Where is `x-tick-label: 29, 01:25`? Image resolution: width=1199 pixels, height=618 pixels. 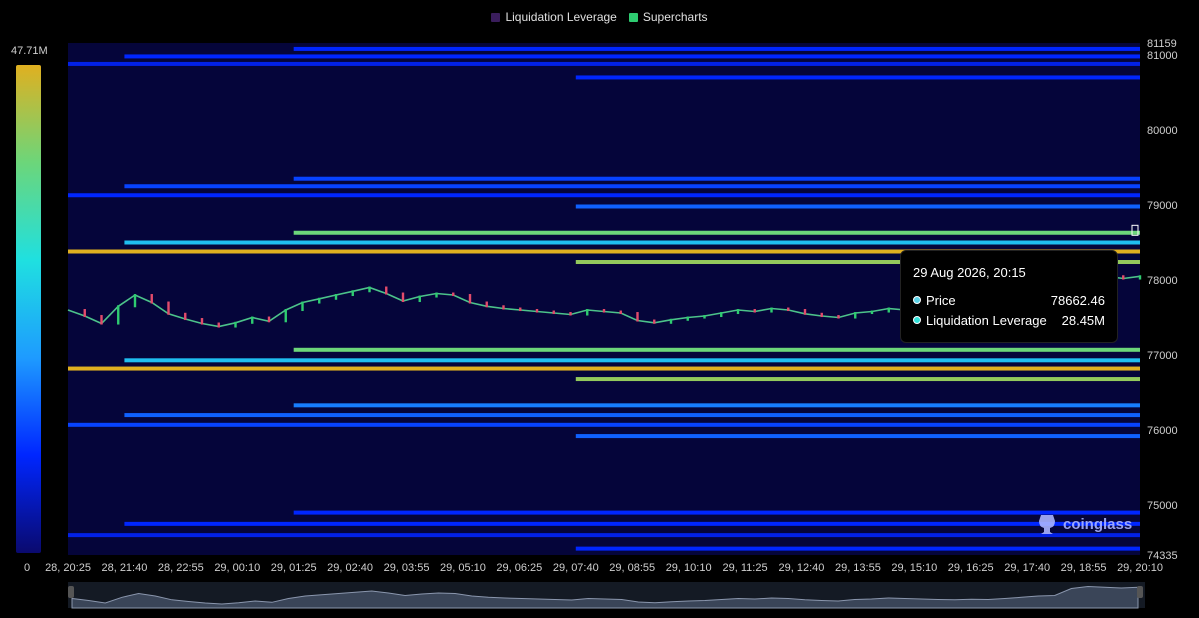 x-tick-label: 29, 01:25 is located at coordinates (294, 568).